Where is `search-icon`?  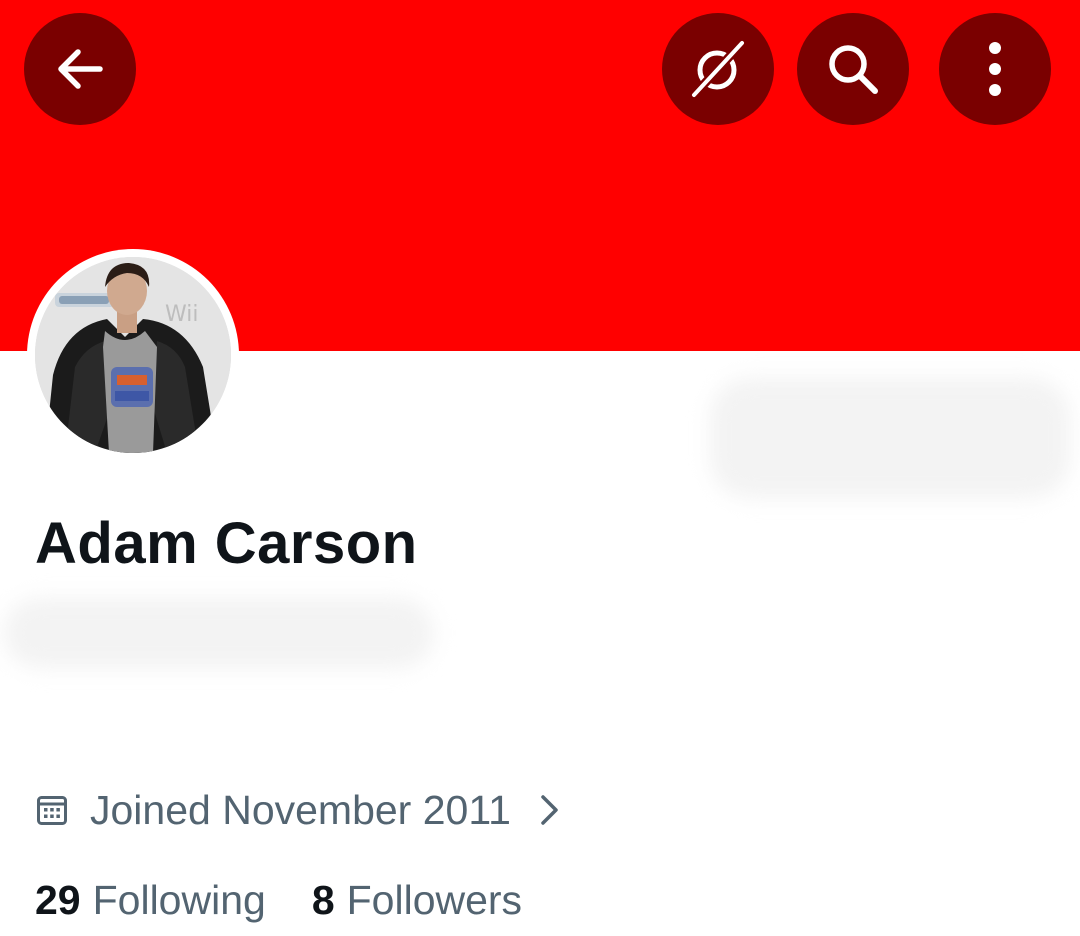
search-icon is located at coordinates (853, 69).